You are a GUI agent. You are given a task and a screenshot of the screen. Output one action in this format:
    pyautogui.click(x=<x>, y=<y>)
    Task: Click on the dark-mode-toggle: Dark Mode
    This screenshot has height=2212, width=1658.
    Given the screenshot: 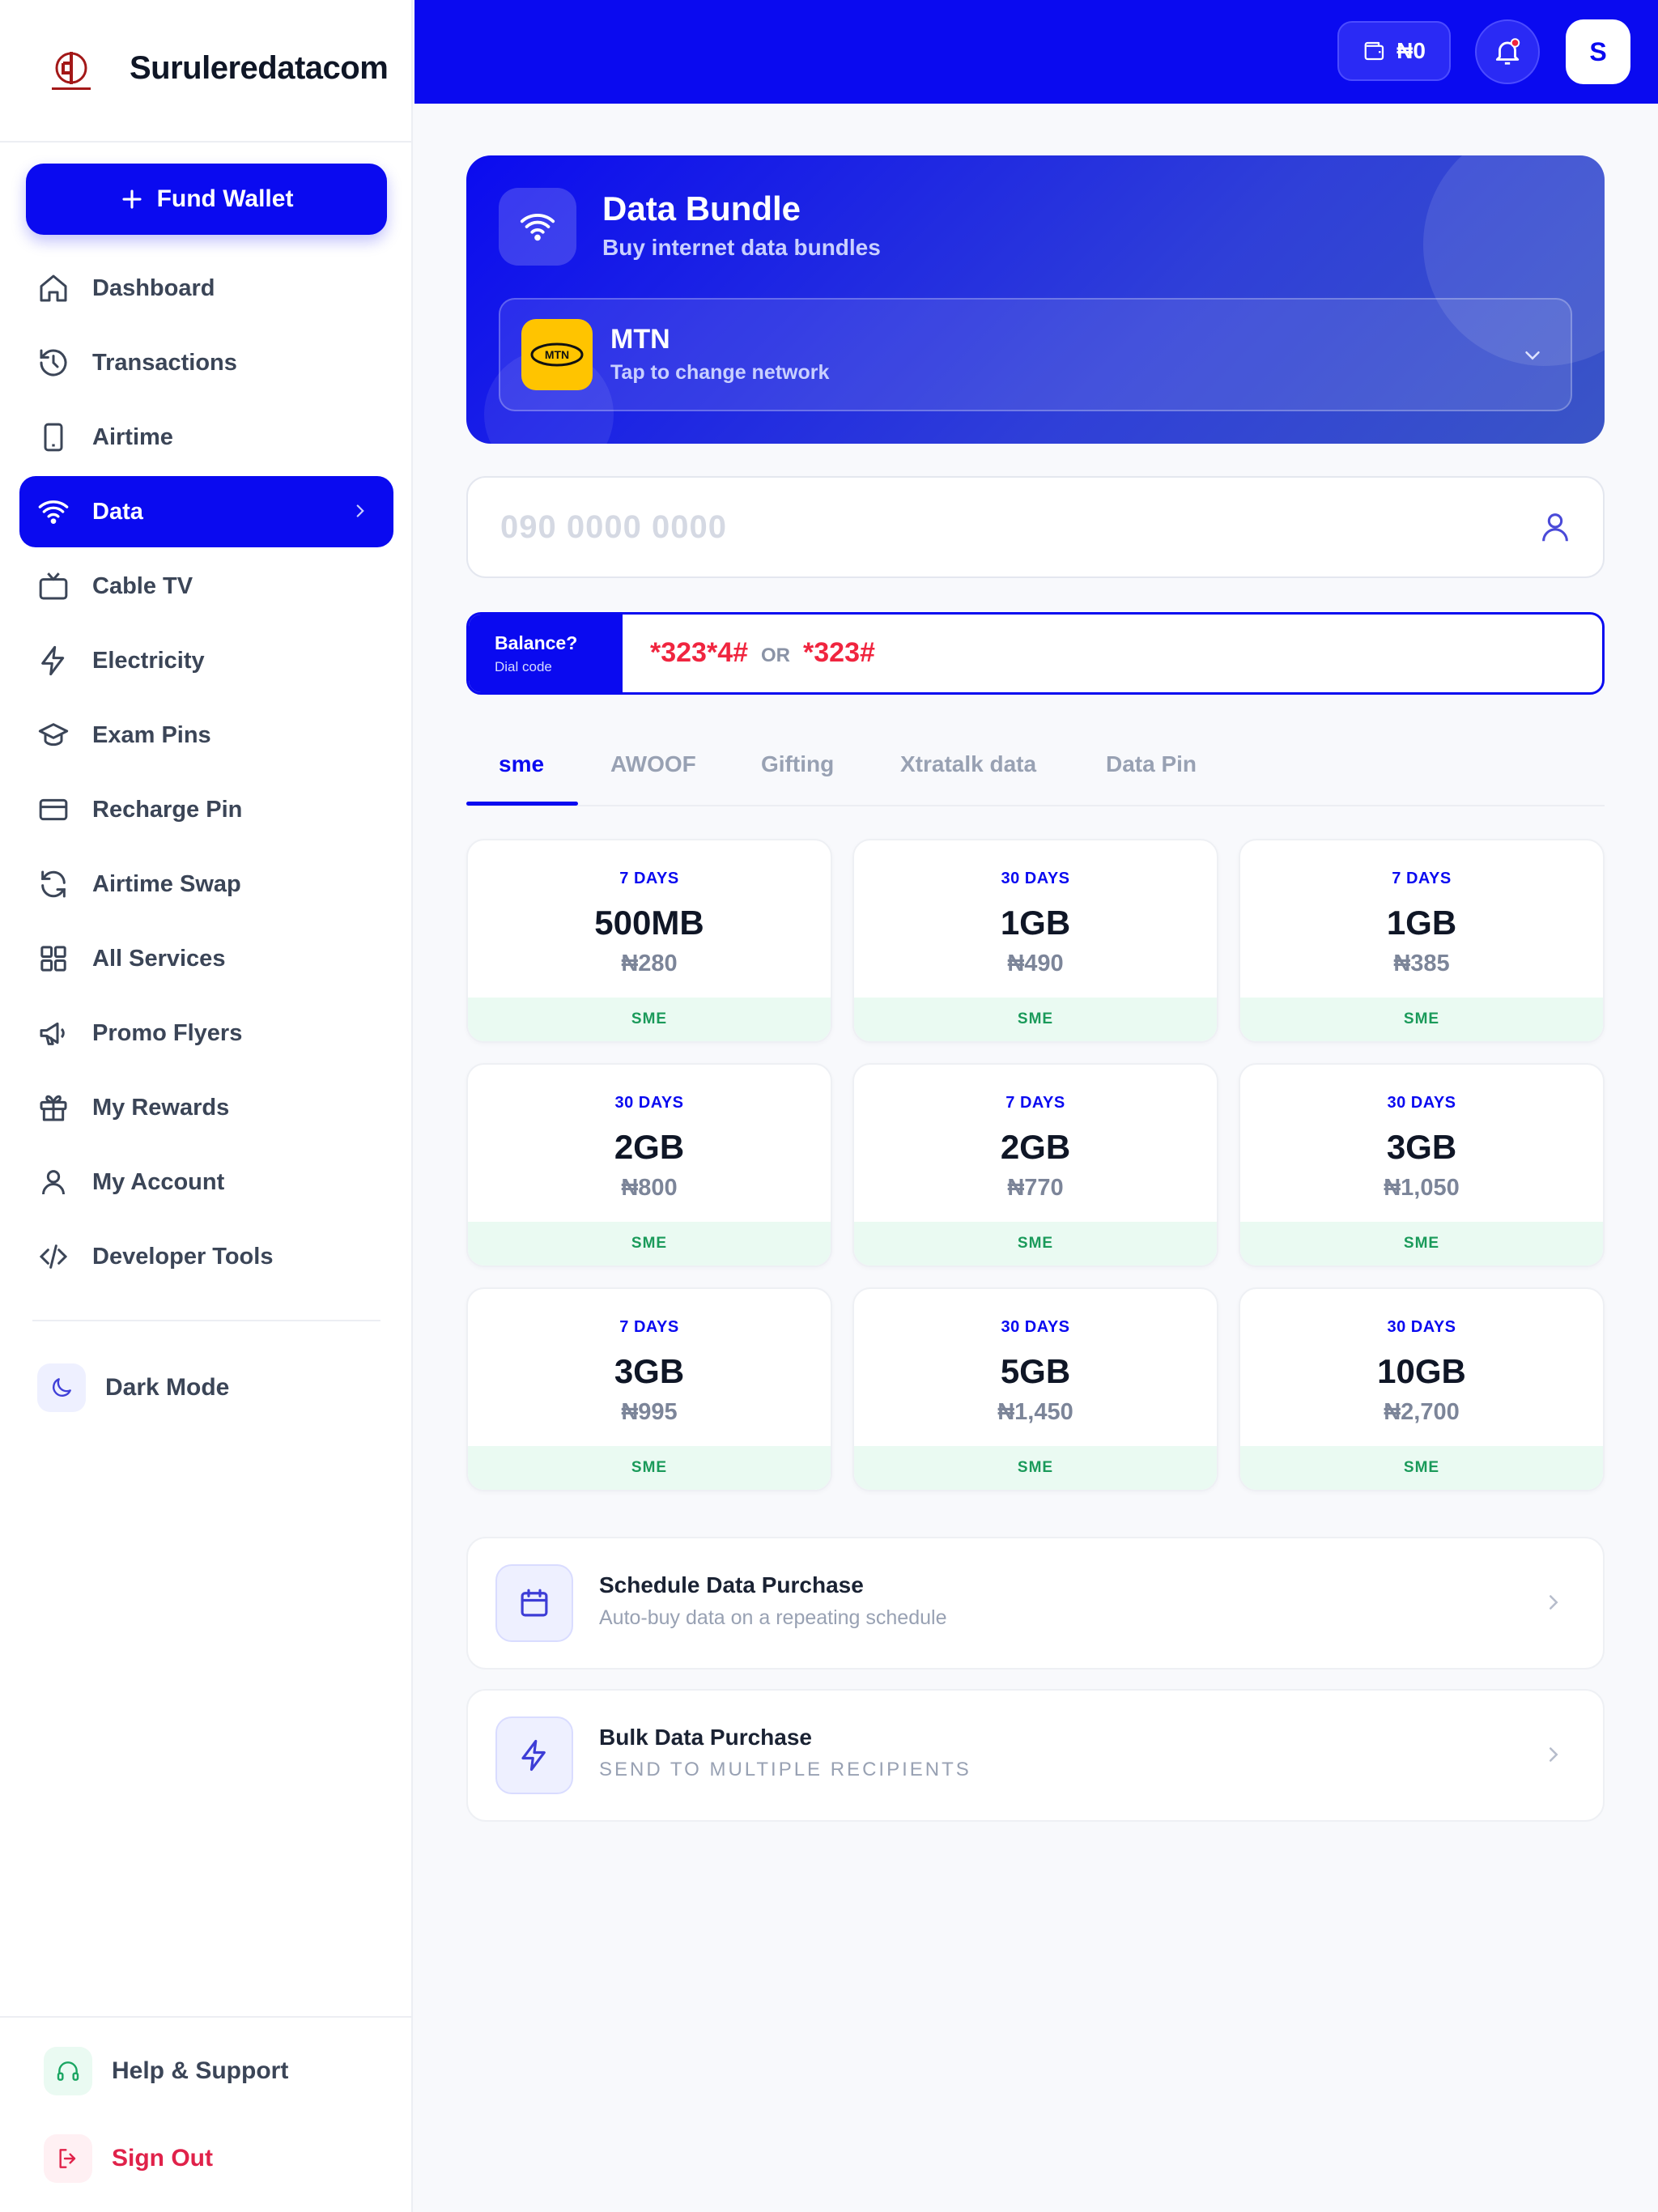 What is the action you would take?
    pyautogui.click(x=133, y=1388)
    